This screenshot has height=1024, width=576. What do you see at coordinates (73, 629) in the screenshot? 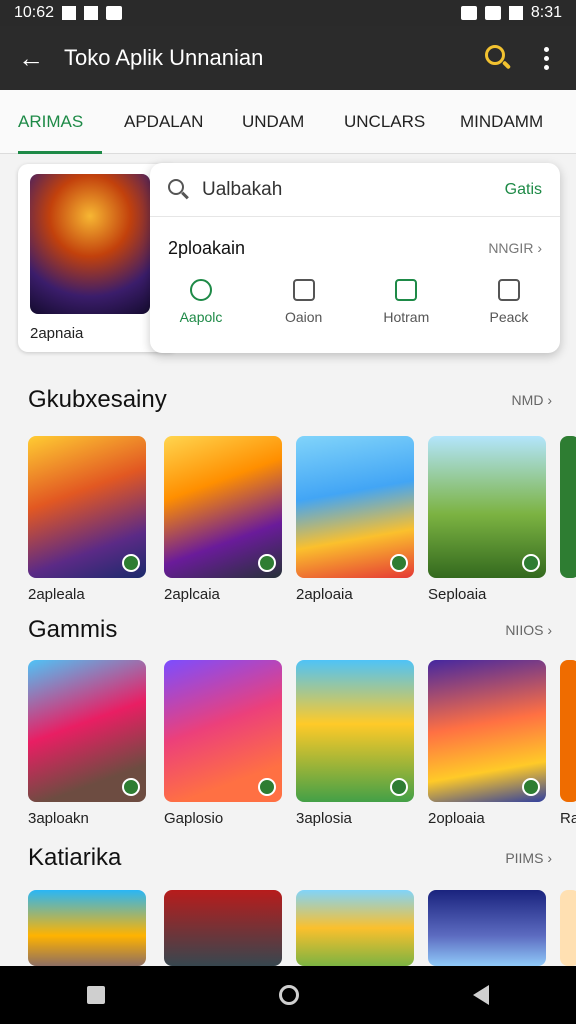
I see `section-title: Gammis` at bounding box center [73, 629].